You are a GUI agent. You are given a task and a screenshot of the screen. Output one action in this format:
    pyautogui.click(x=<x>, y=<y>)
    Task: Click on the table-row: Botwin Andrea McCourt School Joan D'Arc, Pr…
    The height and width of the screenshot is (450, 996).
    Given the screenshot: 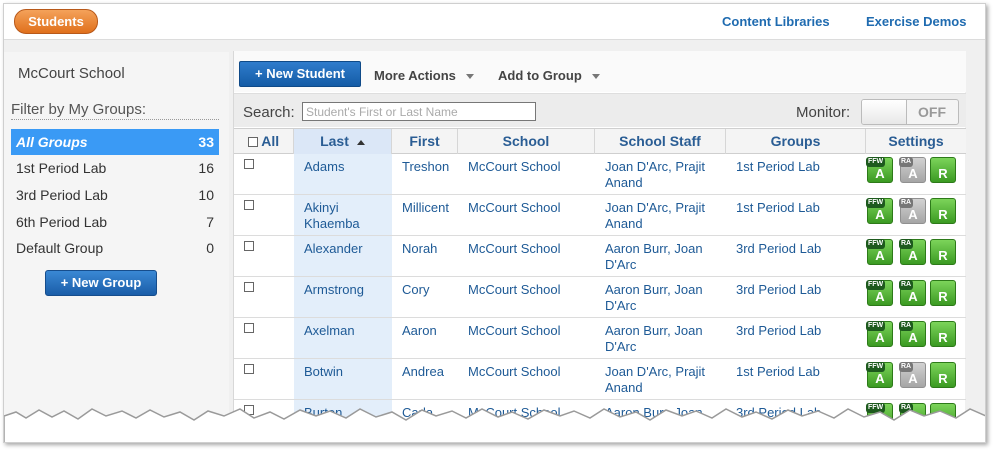 What is the action you would take?
    pyautogui.click(x=600, y=379)
    